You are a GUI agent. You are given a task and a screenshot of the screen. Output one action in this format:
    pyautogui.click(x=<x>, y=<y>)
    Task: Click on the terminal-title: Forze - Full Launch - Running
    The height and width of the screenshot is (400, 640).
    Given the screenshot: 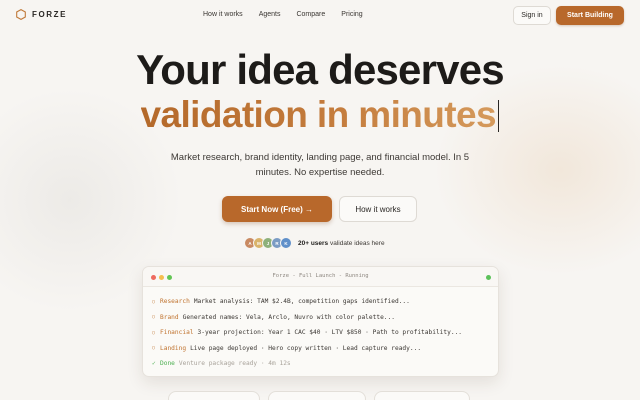 What is the action you would take?
    pyautogui.click(x=320, y=276)
    